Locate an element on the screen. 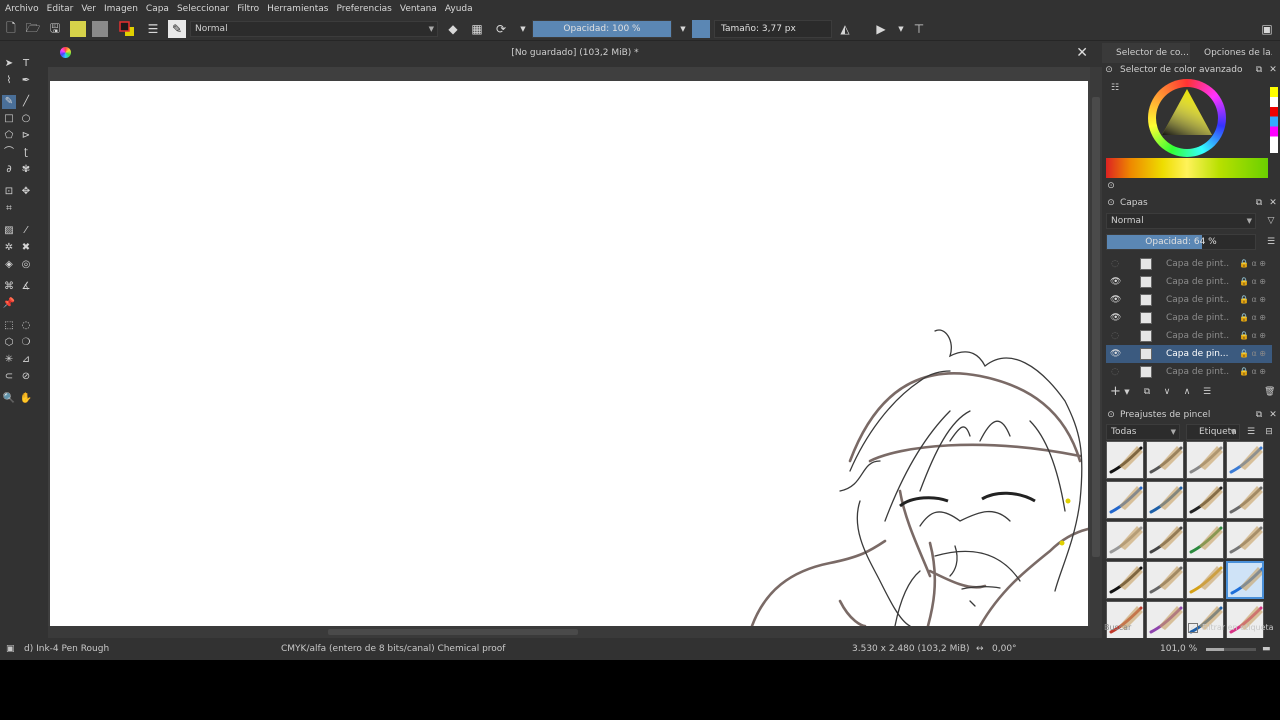 The width and height of the screenshot is (1280, 720). line-tool-icon: ╱ is located at coordinates (26, 102).